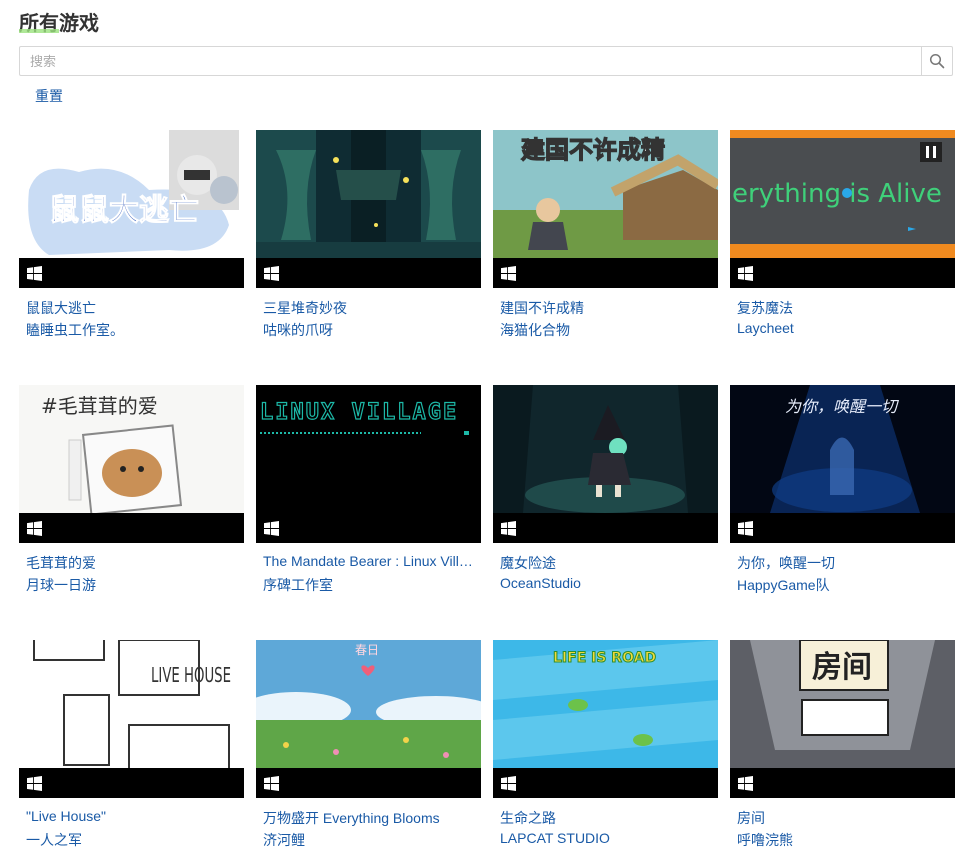  What do you see at coordinates (843, 818) in the screenshot?
I see `game-title: 房间` at bounding box center [843, 818].